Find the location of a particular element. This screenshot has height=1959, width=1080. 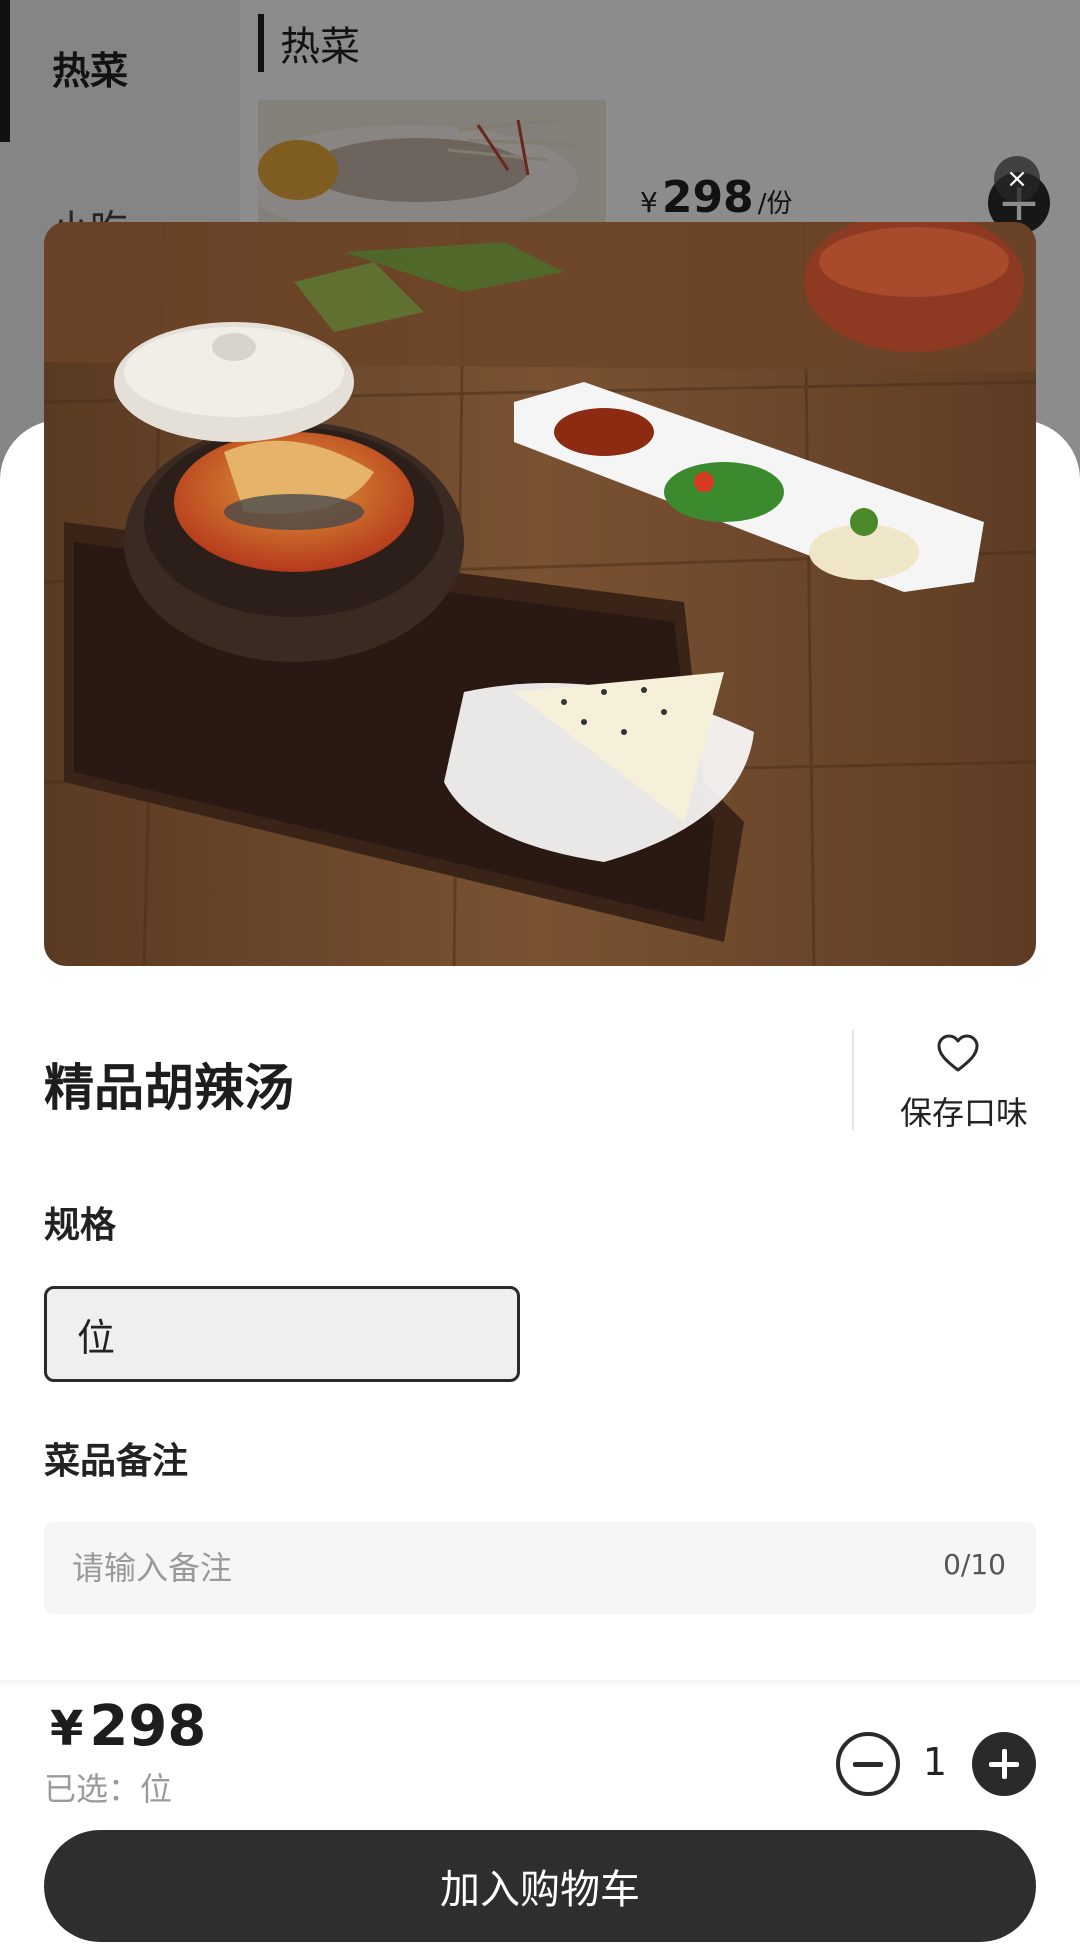

dish-name: 精品胡辣汤 is located at coordinates (169, 1088).